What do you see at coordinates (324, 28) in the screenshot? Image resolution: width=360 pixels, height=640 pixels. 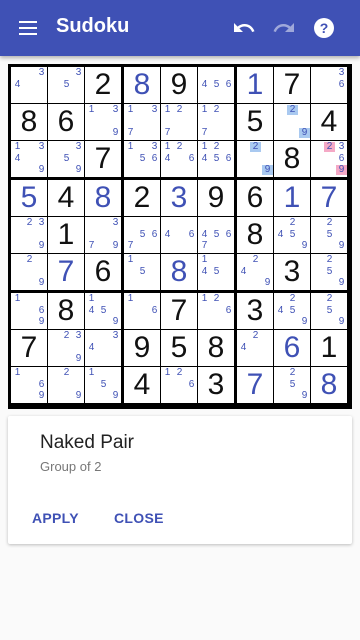 I see `help-icon: ?` at bounding box center [324, 28].